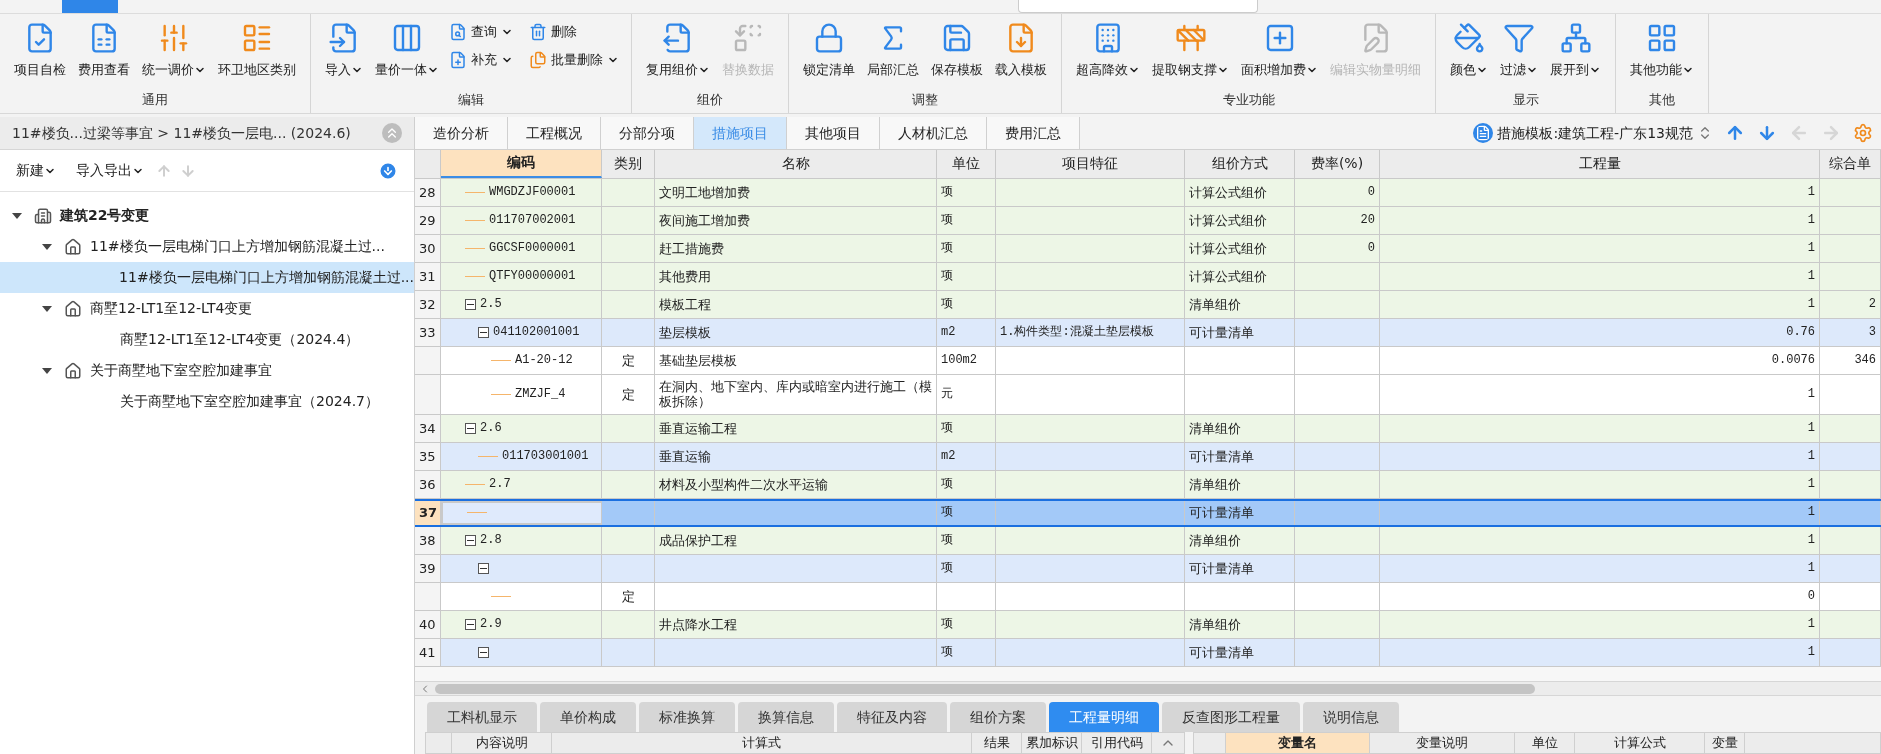 Image resolution: width=1881 pixels, height=754 pixels. I want to click on table-row: 35 011703001001 垂直运输 m2 可计量清单 1, so click(1148, 456).